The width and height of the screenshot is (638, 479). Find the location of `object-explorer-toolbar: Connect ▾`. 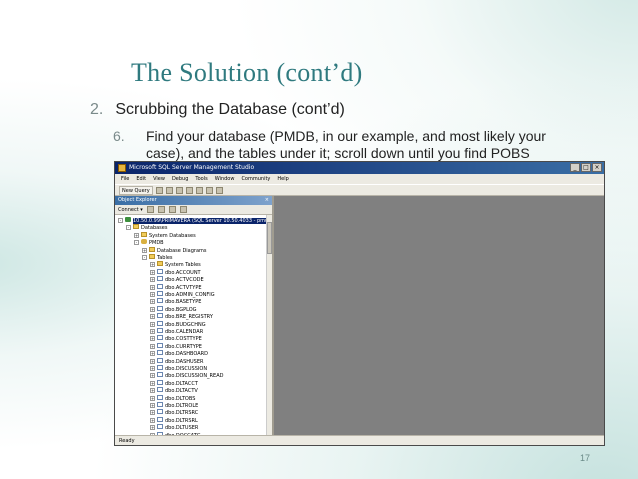

object-explorer-toolbar: Connect ▾ is located at coordinates (193, 210).